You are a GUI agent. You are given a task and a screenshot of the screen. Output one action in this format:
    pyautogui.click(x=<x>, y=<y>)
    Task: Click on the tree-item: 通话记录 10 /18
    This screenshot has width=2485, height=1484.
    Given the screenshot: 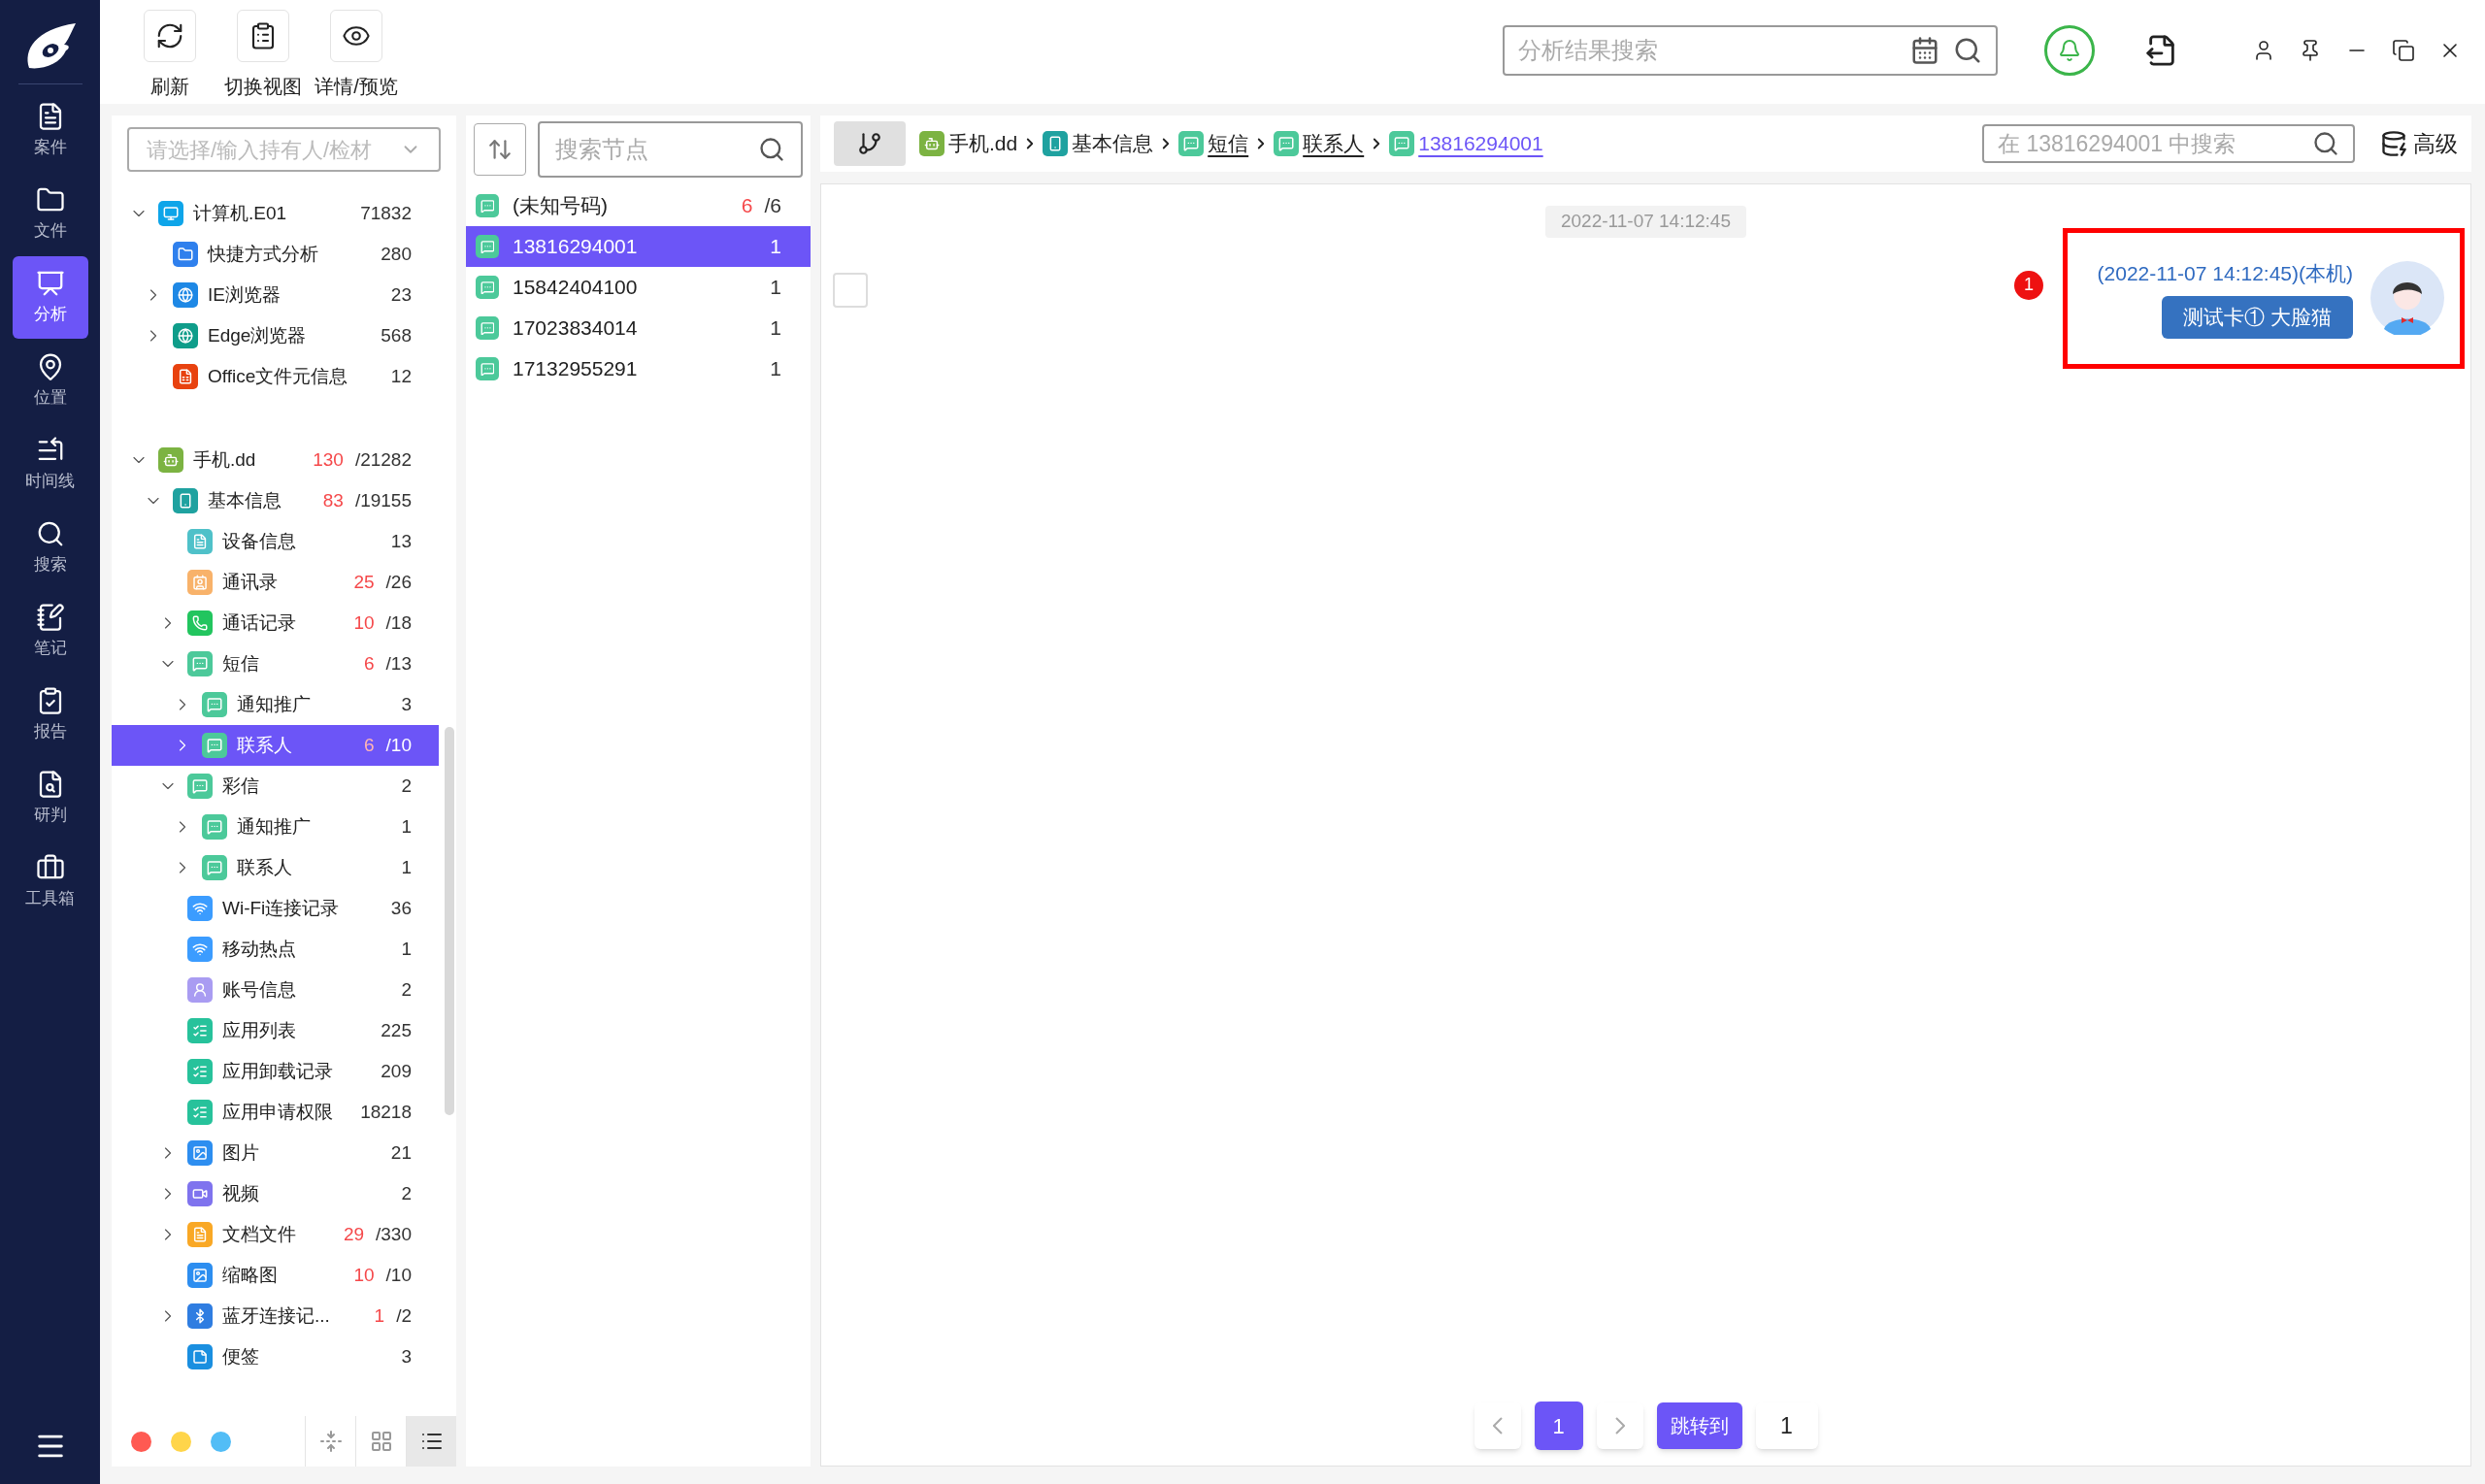 What is the action you would take?
    pyautogui.click(x=275, y=623)
    